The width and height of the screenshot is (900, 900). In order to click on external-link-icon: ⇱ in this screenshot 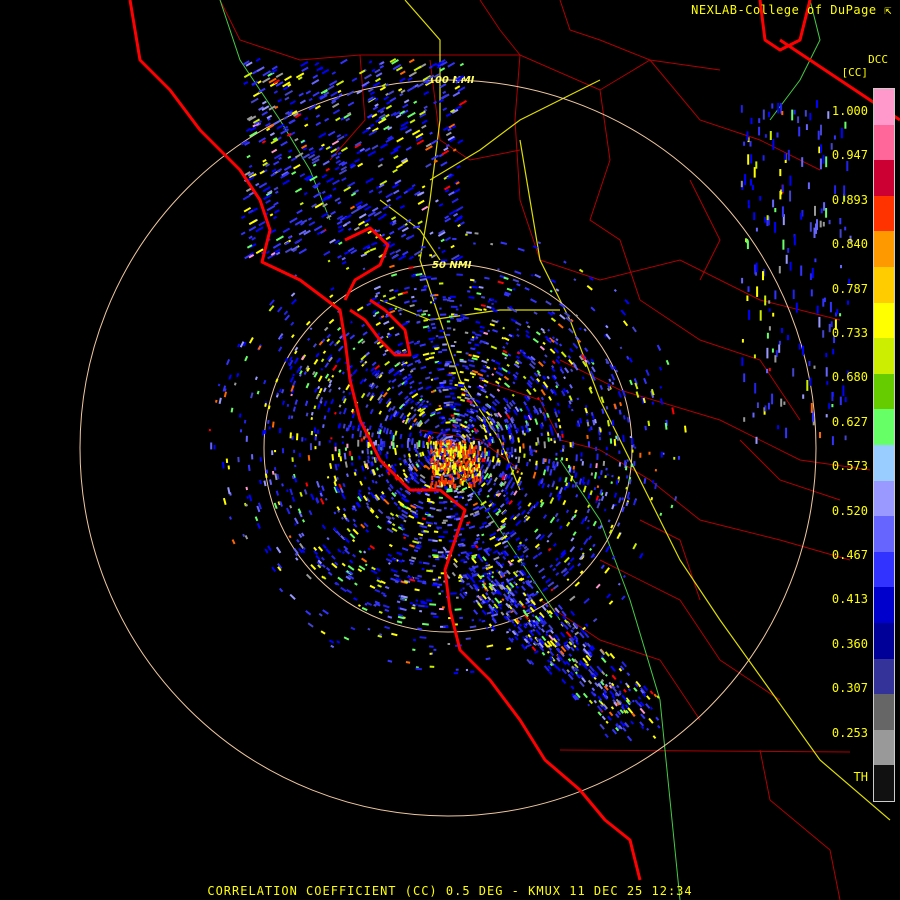, I will do `click(884, 10)`.